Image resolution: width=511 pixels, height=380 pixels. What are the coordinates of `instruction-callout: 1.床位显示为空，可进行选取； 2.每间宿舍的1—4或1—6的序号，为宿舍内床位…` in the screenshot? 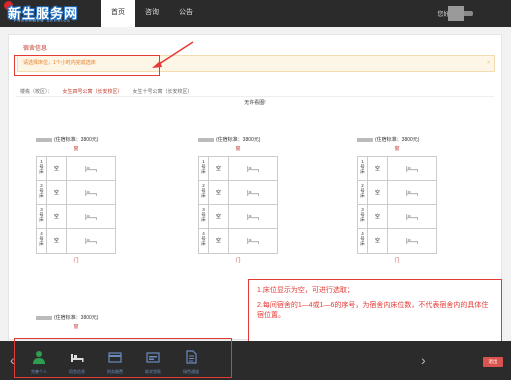 It's located at (375, 311).